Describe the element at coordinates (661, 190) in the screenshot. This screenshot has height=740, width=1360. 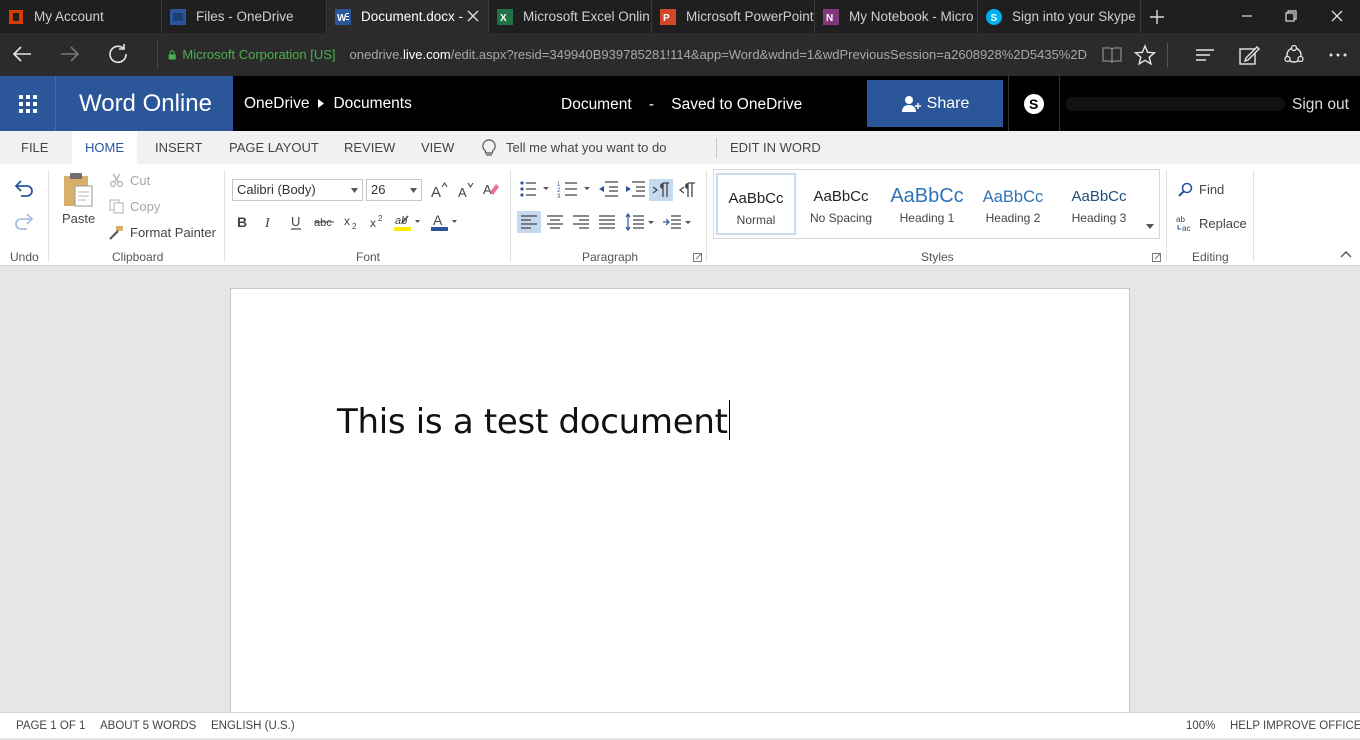
I see `ltr-direction-button` at that location.